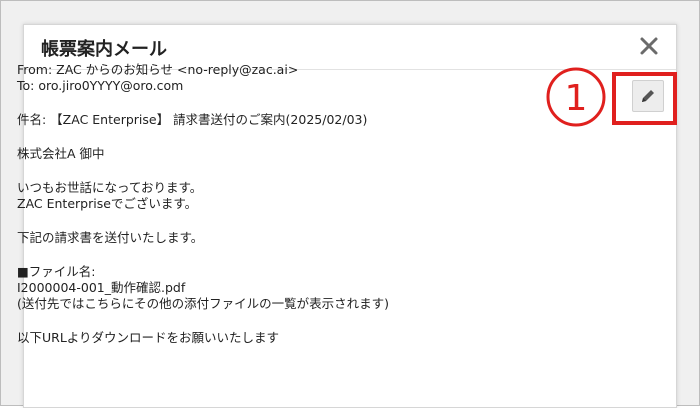  Describe the element at coordinates (110, 187) in the screenshot. I see `email-greeting-1: いつもお世話になっております。` at that location.